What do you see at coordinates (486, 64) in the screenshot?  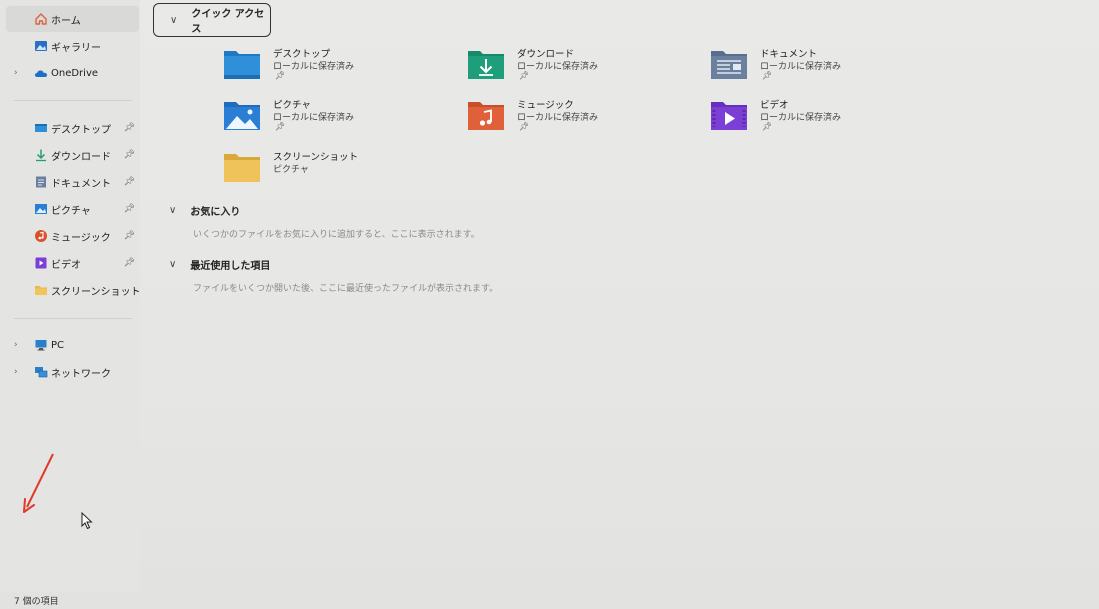 I see `download-folder-icon` at bounding box center [486, 64].